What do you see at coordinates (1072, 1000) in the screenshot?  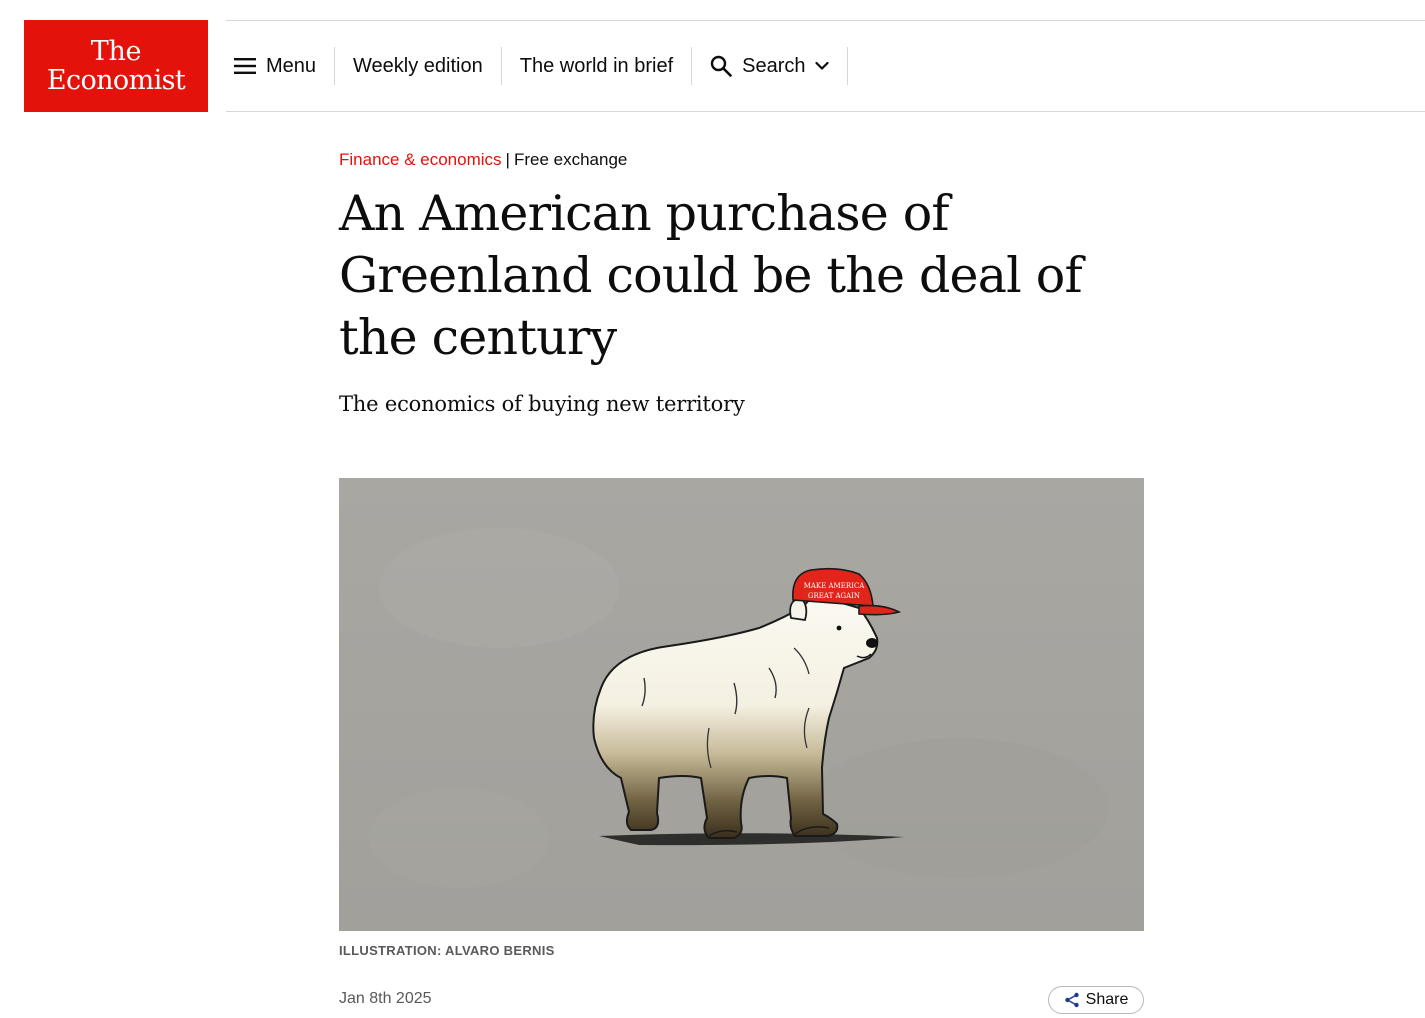 I see `share-icon` at bounding box center [1072, 1000].